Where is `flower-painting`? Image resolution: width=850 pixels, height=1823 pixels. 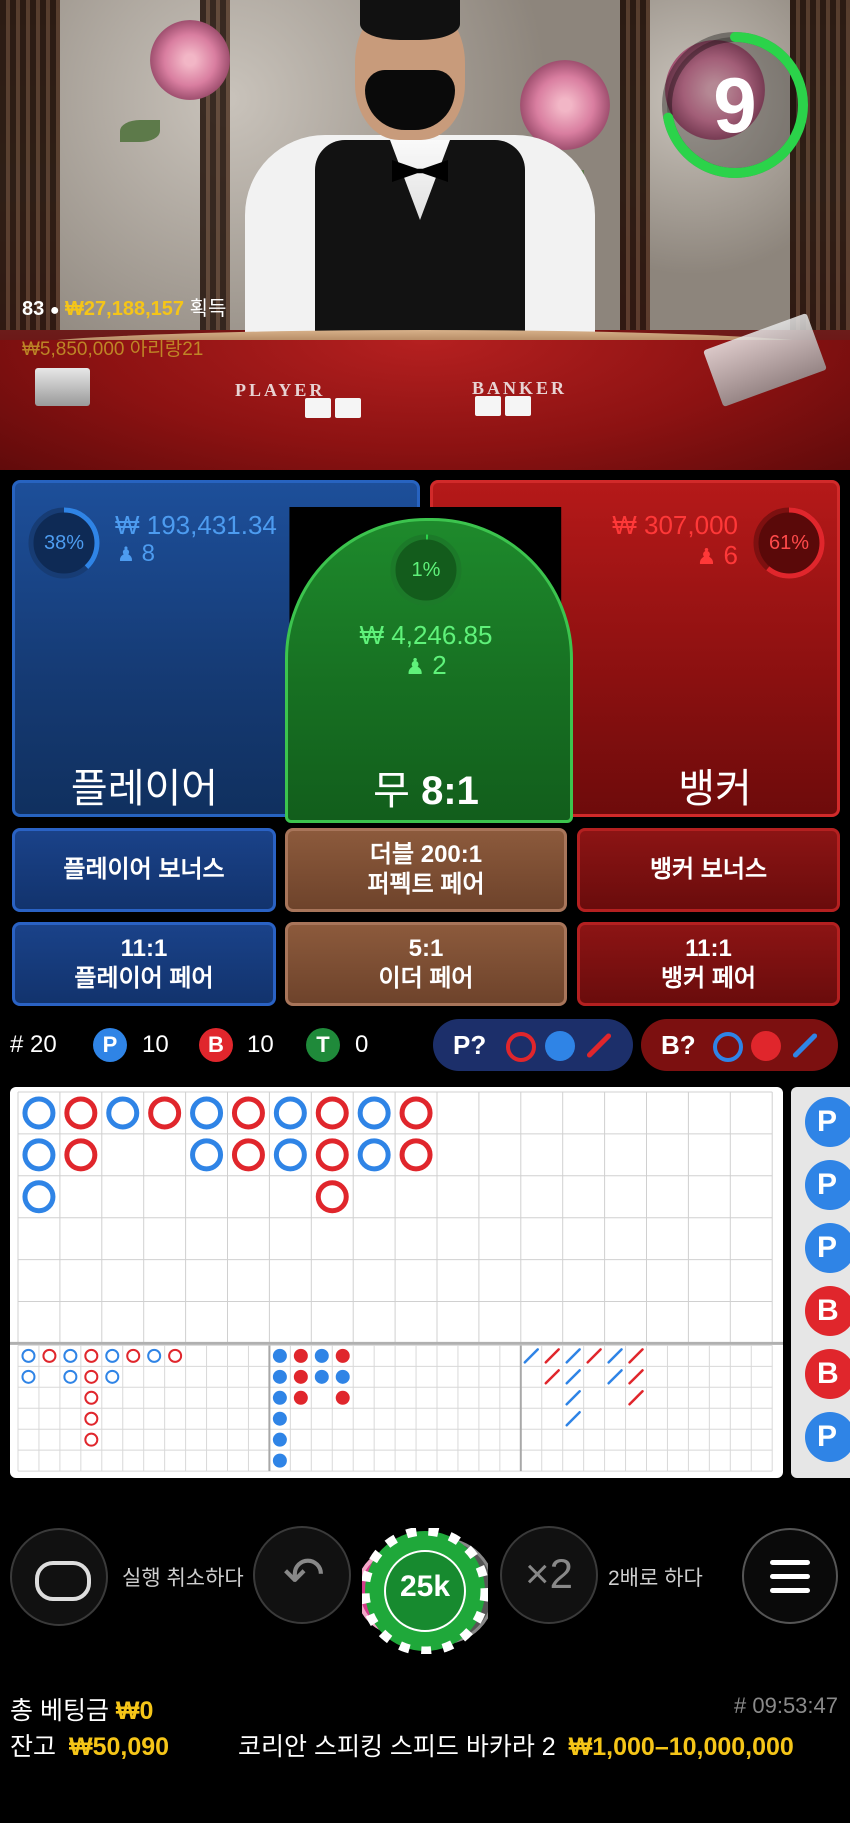 flower-painting is located at coordinates (190, 60).